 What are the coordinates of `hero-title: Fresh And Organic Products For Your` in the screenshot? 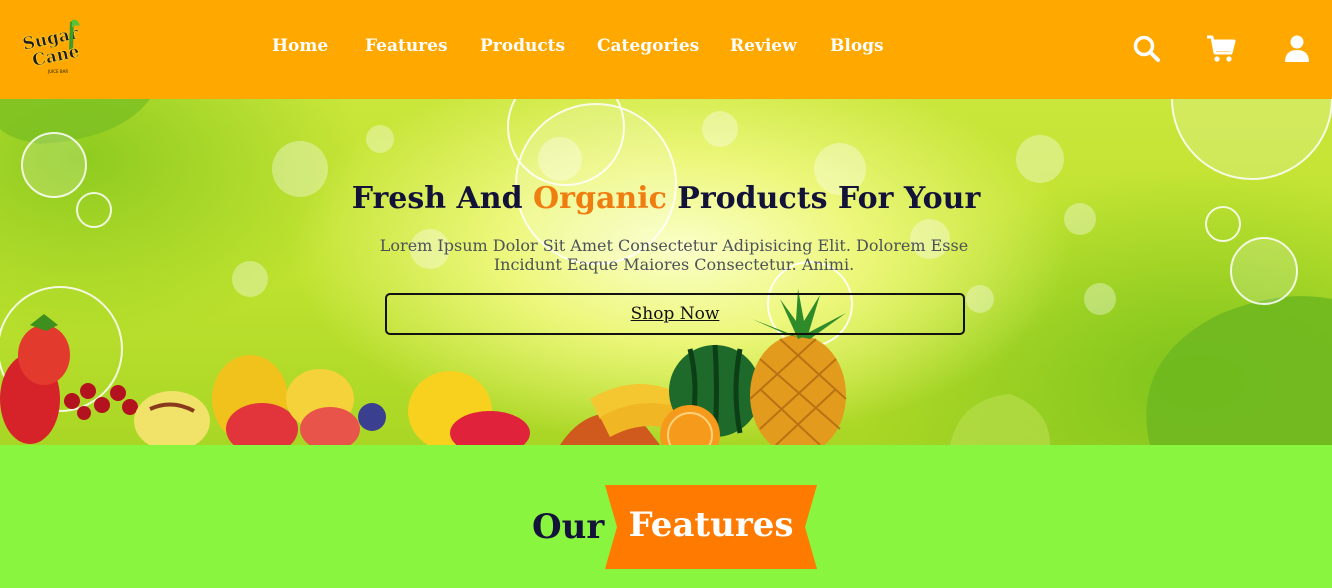 It's located at (666, 198).